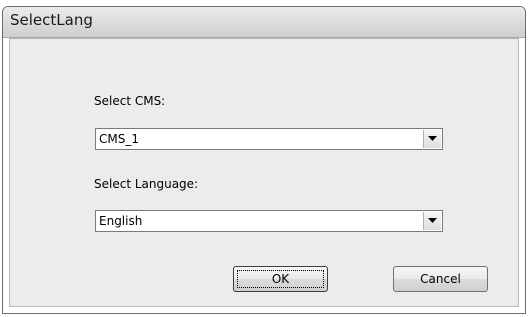 The image size is (529, 317). I want to click on language-select: English, so click(269, 221).